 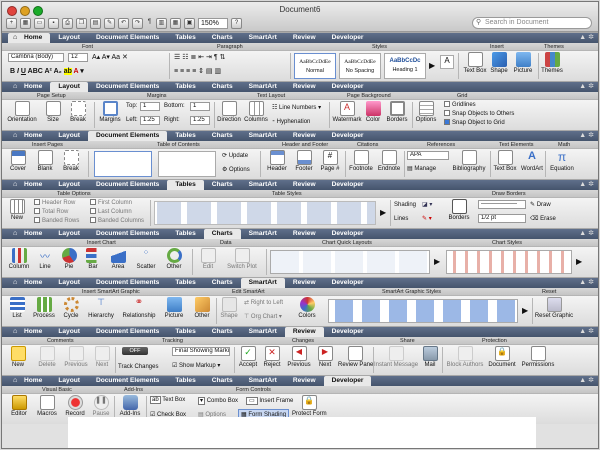 I want to click on save-icon: ▪, so click(x=53, y=23).